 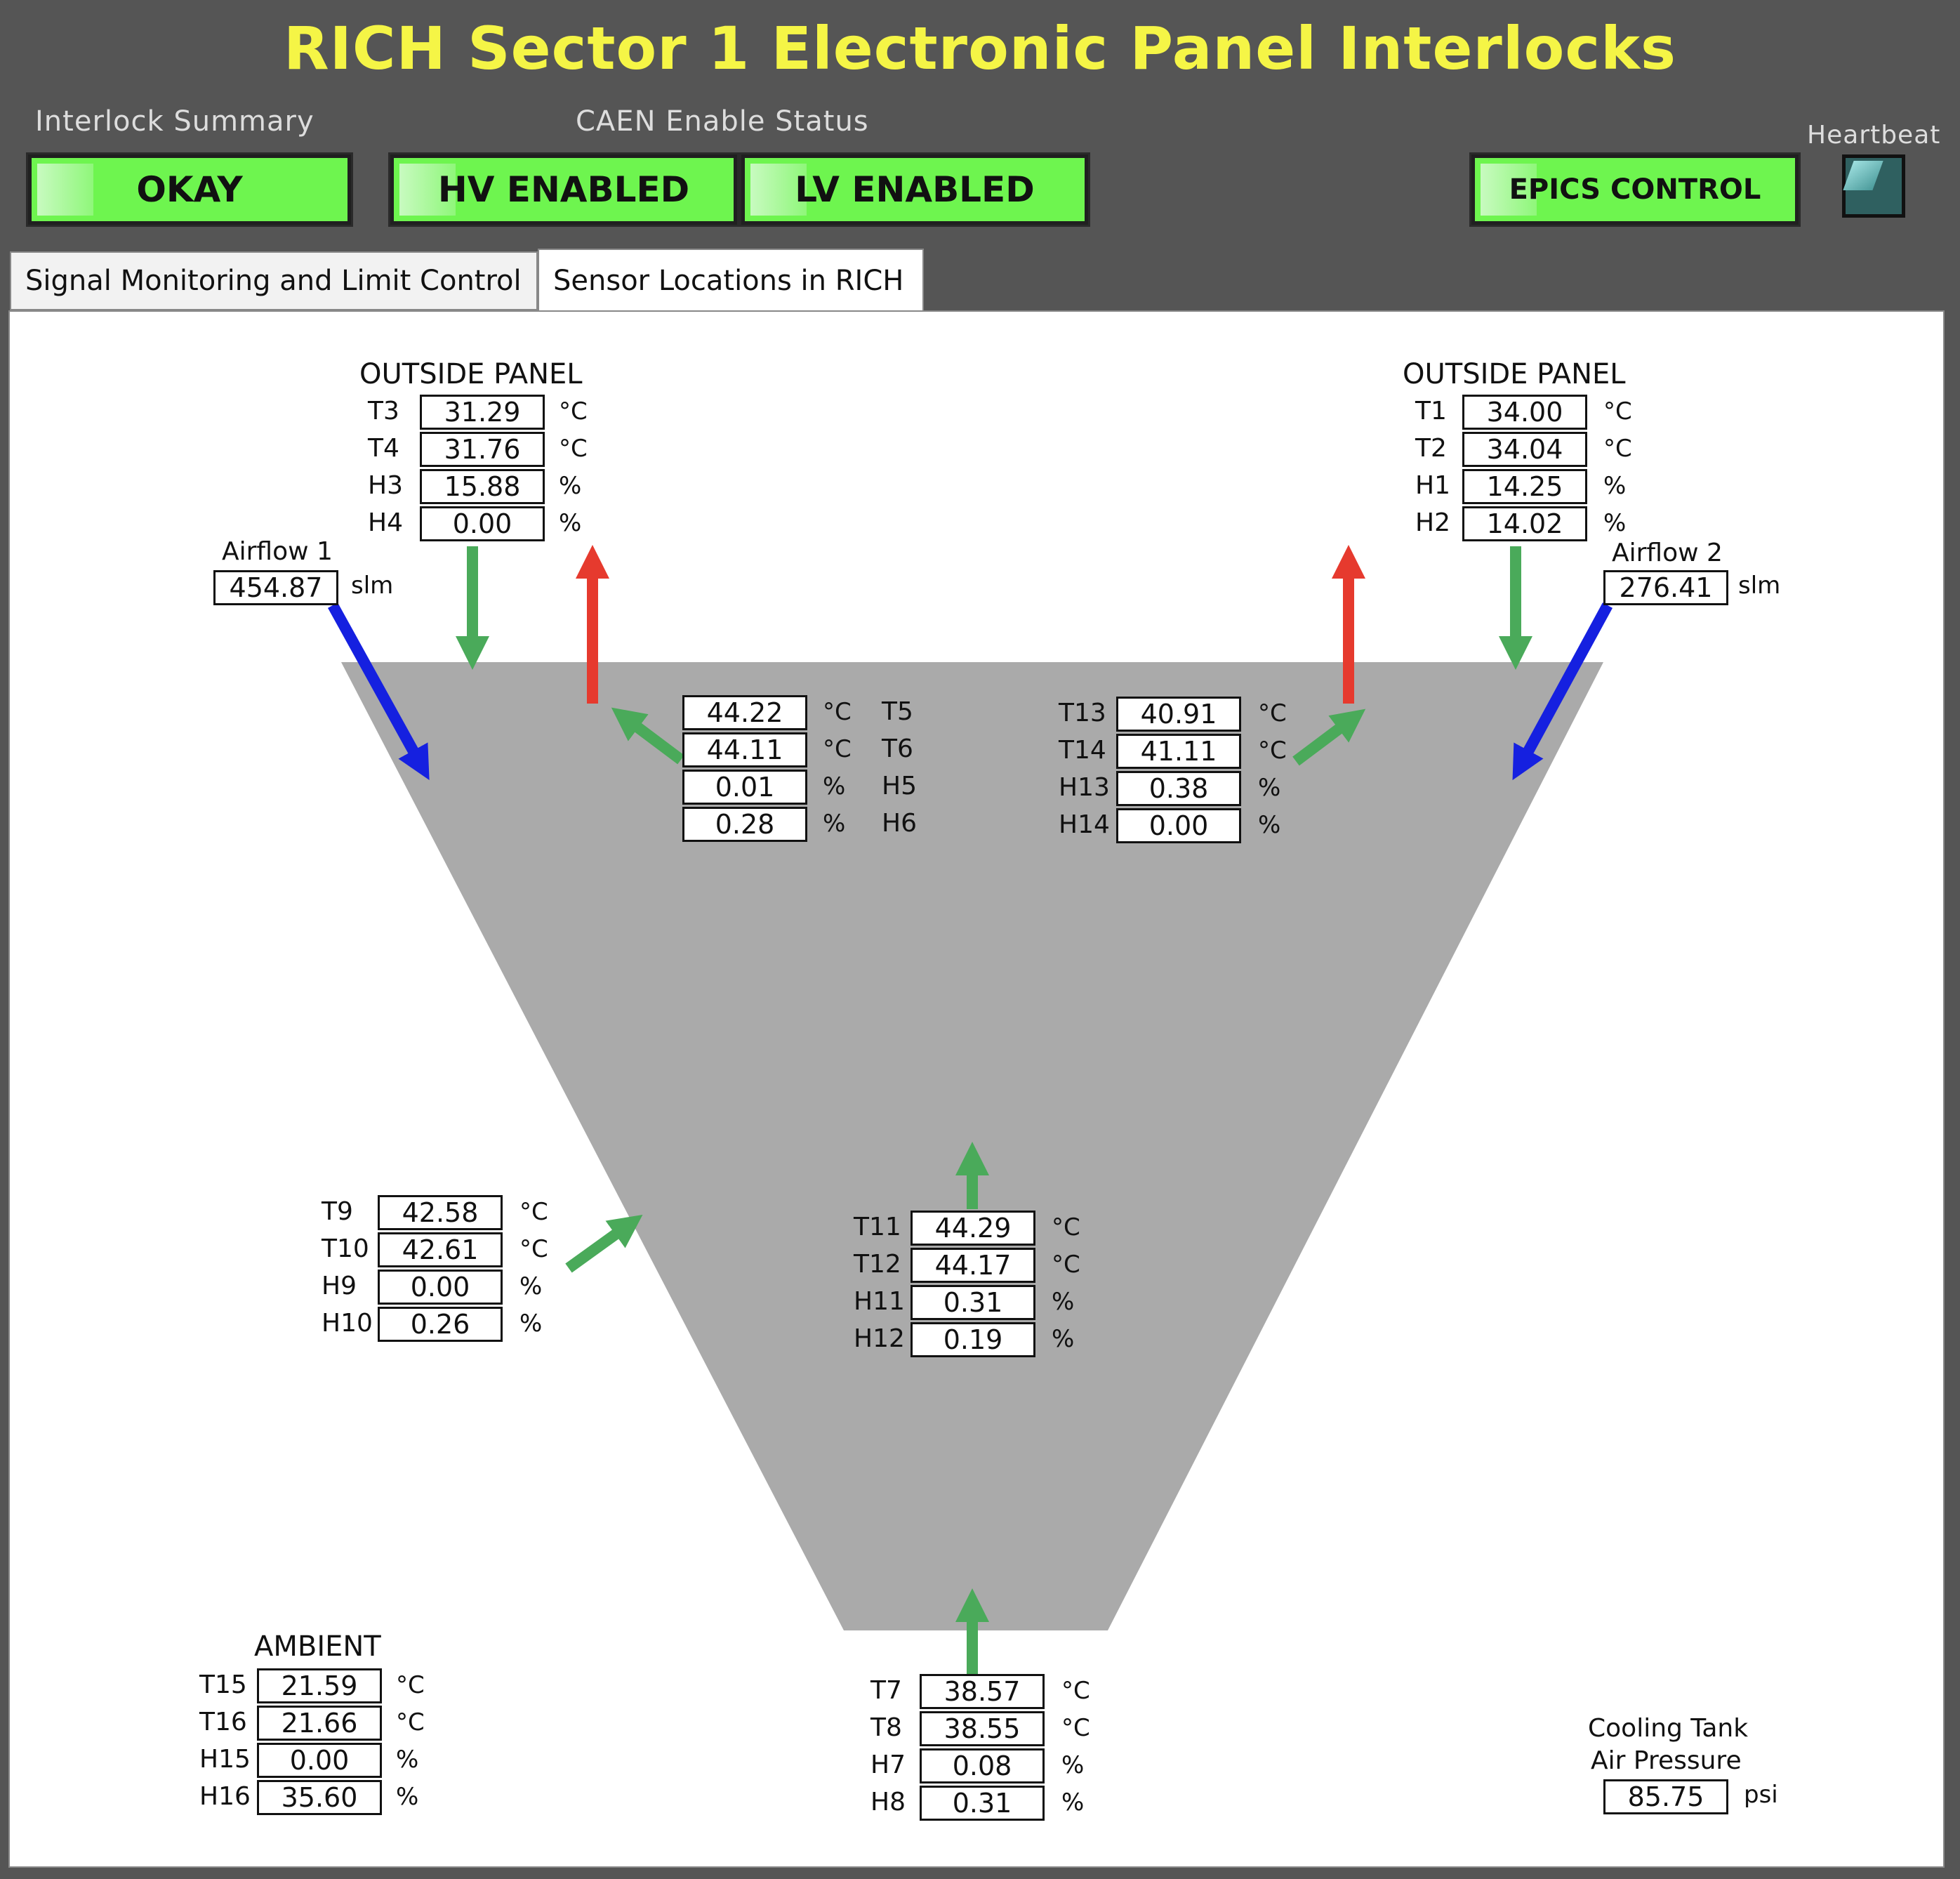 I want to click on sensor-name-h9: H9, so click(x=339, y=1286).